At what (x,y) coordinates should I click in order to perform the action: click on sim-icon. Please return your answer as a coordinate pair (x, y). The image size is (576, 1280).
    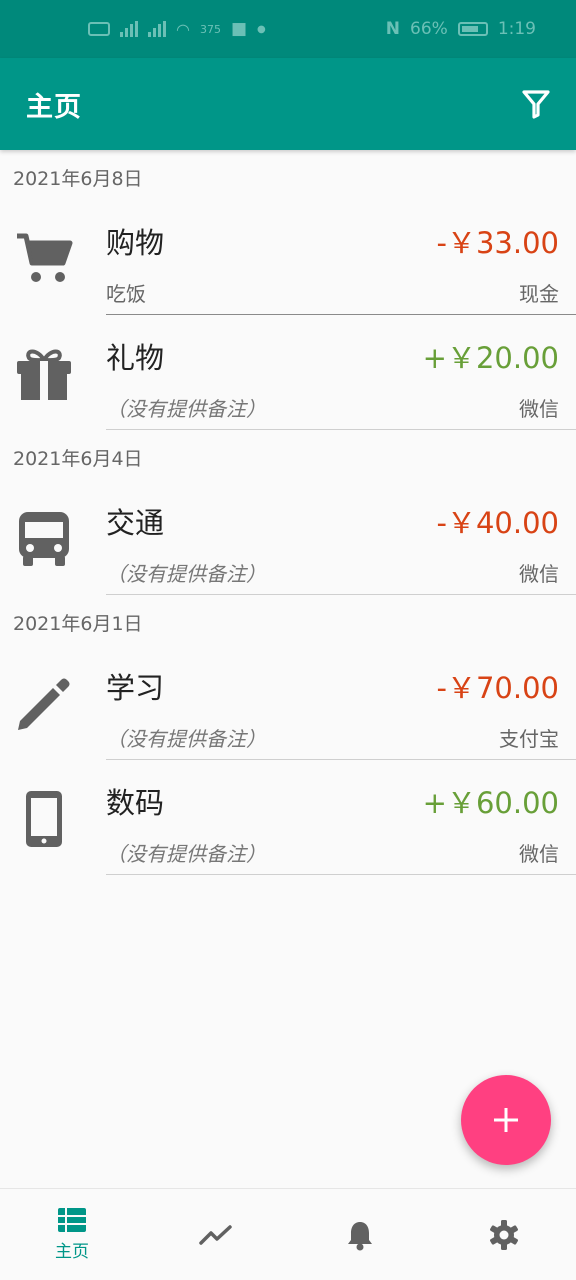
    Looking at the image, I should click on (99, 29).